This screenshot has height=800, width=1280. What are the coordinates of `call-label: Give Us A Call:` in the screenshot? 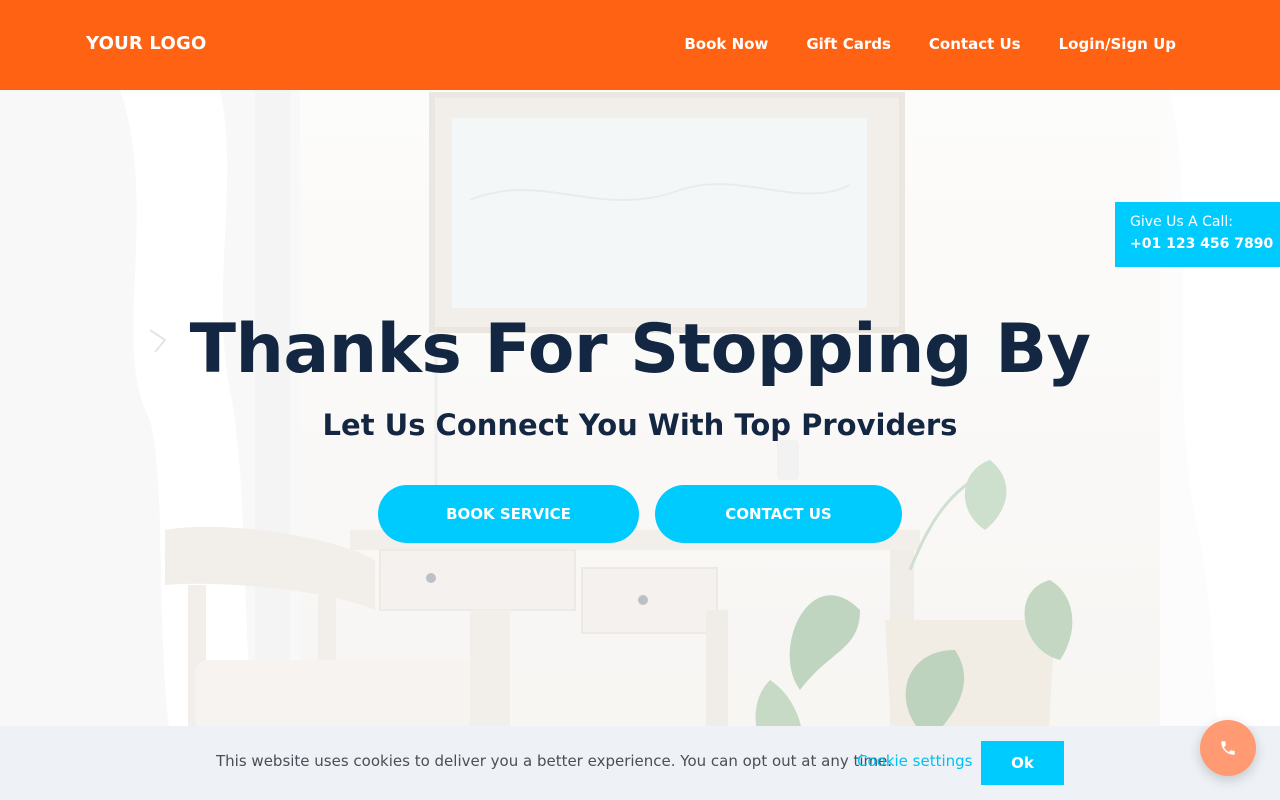 It's located at (1181, 222).